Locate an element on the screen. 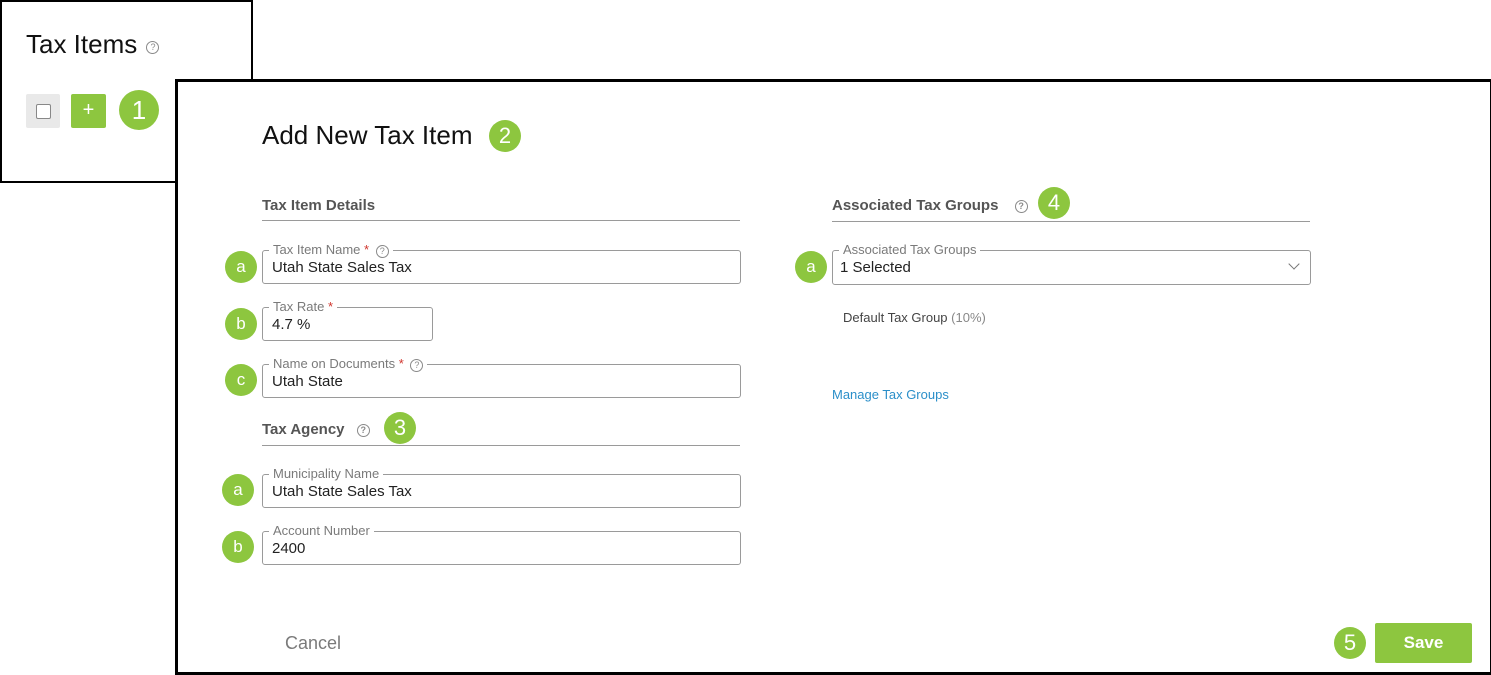 The width and height of the screenshot is (1491, 675). tax-item-name-value: Utah State Sales Tax is located at coordinates (342, 267).